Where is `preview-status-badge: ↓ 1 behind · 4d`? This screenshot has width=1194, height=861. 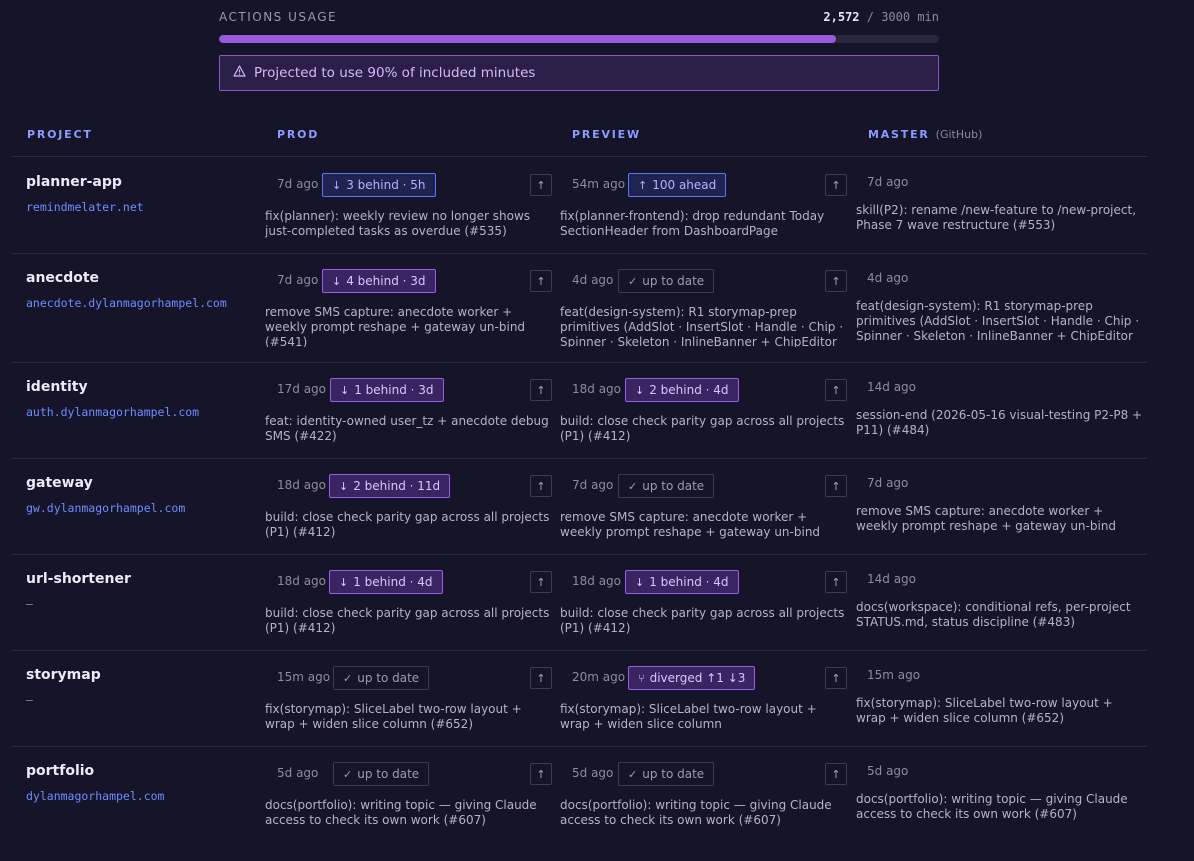 preview-status-badge: ↓ 1 behind · 4d is located at coordinates (682, 582).